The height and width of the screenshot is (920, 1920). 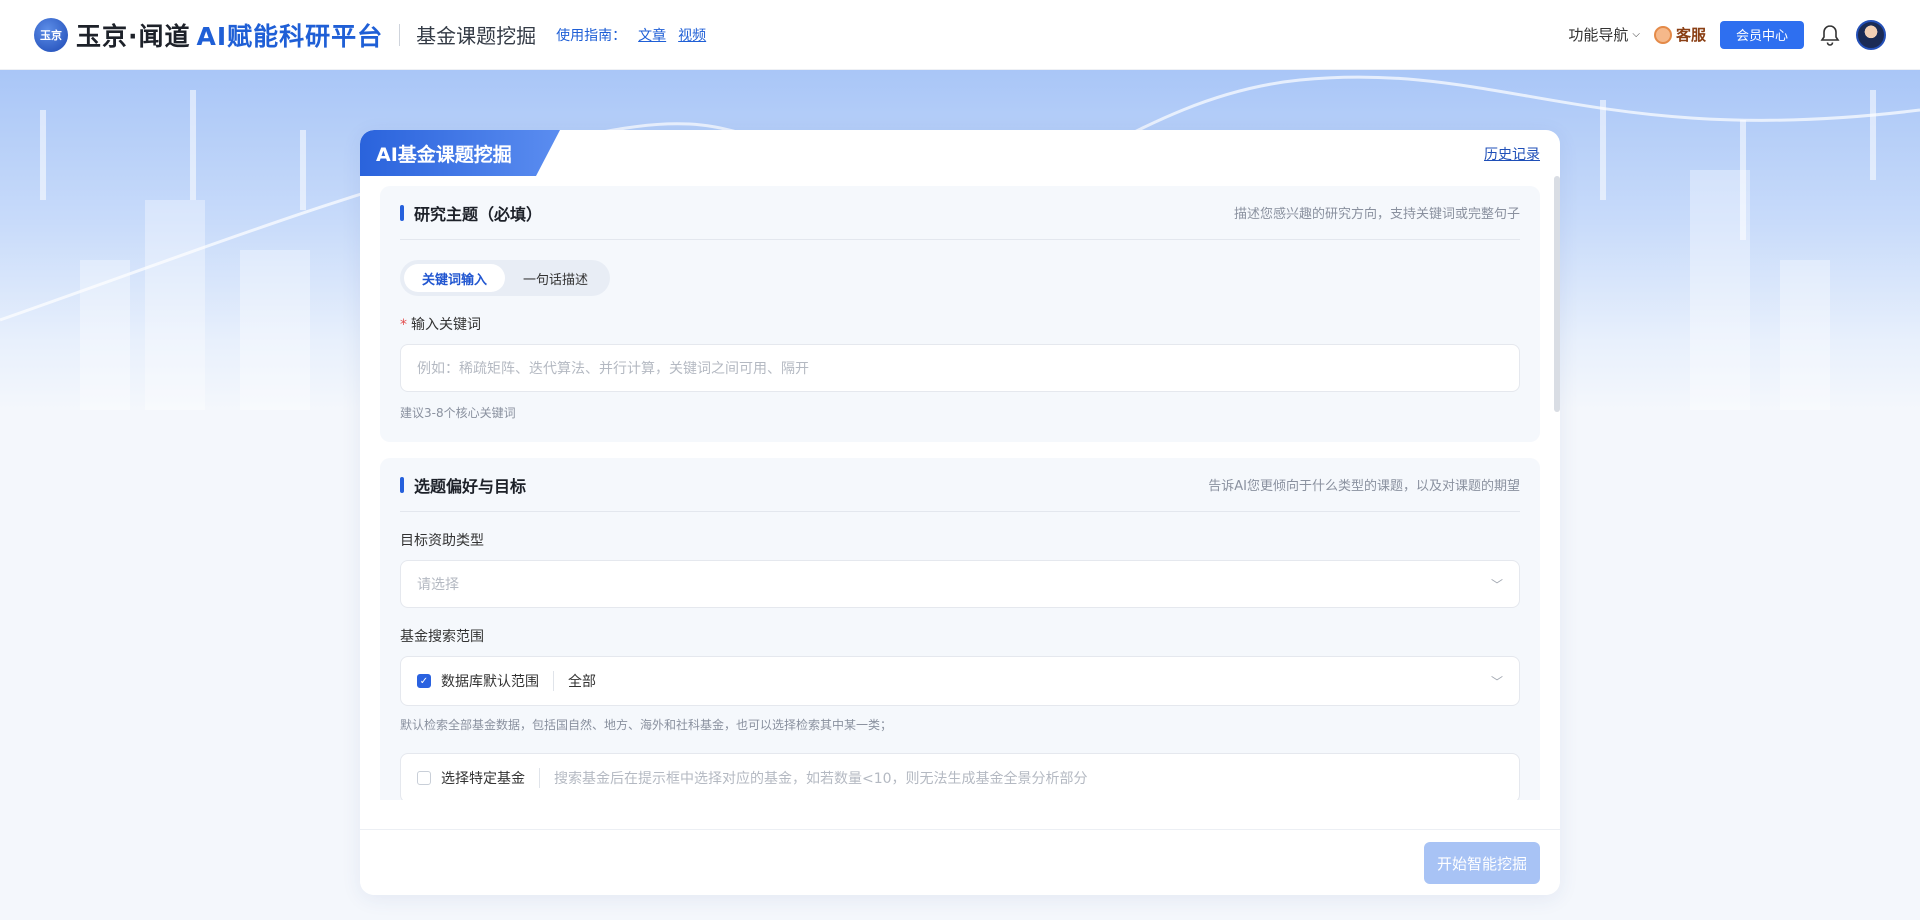 I want to click on card-footer: 开始智能挖掘, so click(x=960, y=862).